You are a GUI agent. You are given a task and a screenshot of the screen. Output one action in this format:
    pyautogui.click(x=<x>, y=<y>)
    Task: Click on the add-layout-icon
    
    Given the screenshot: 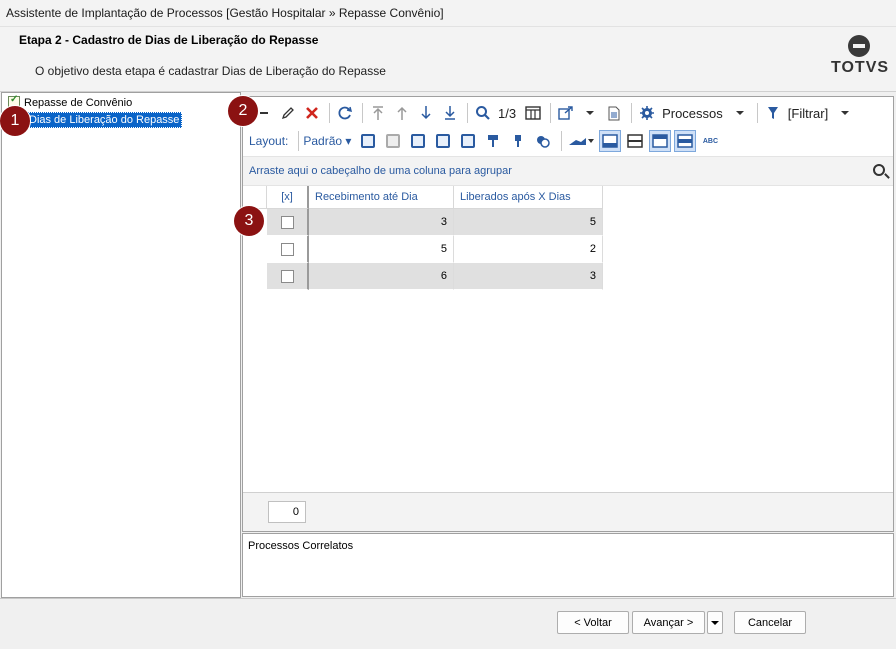 What is the action you would take?
    pyautogui.click(x=368, y=141)
    